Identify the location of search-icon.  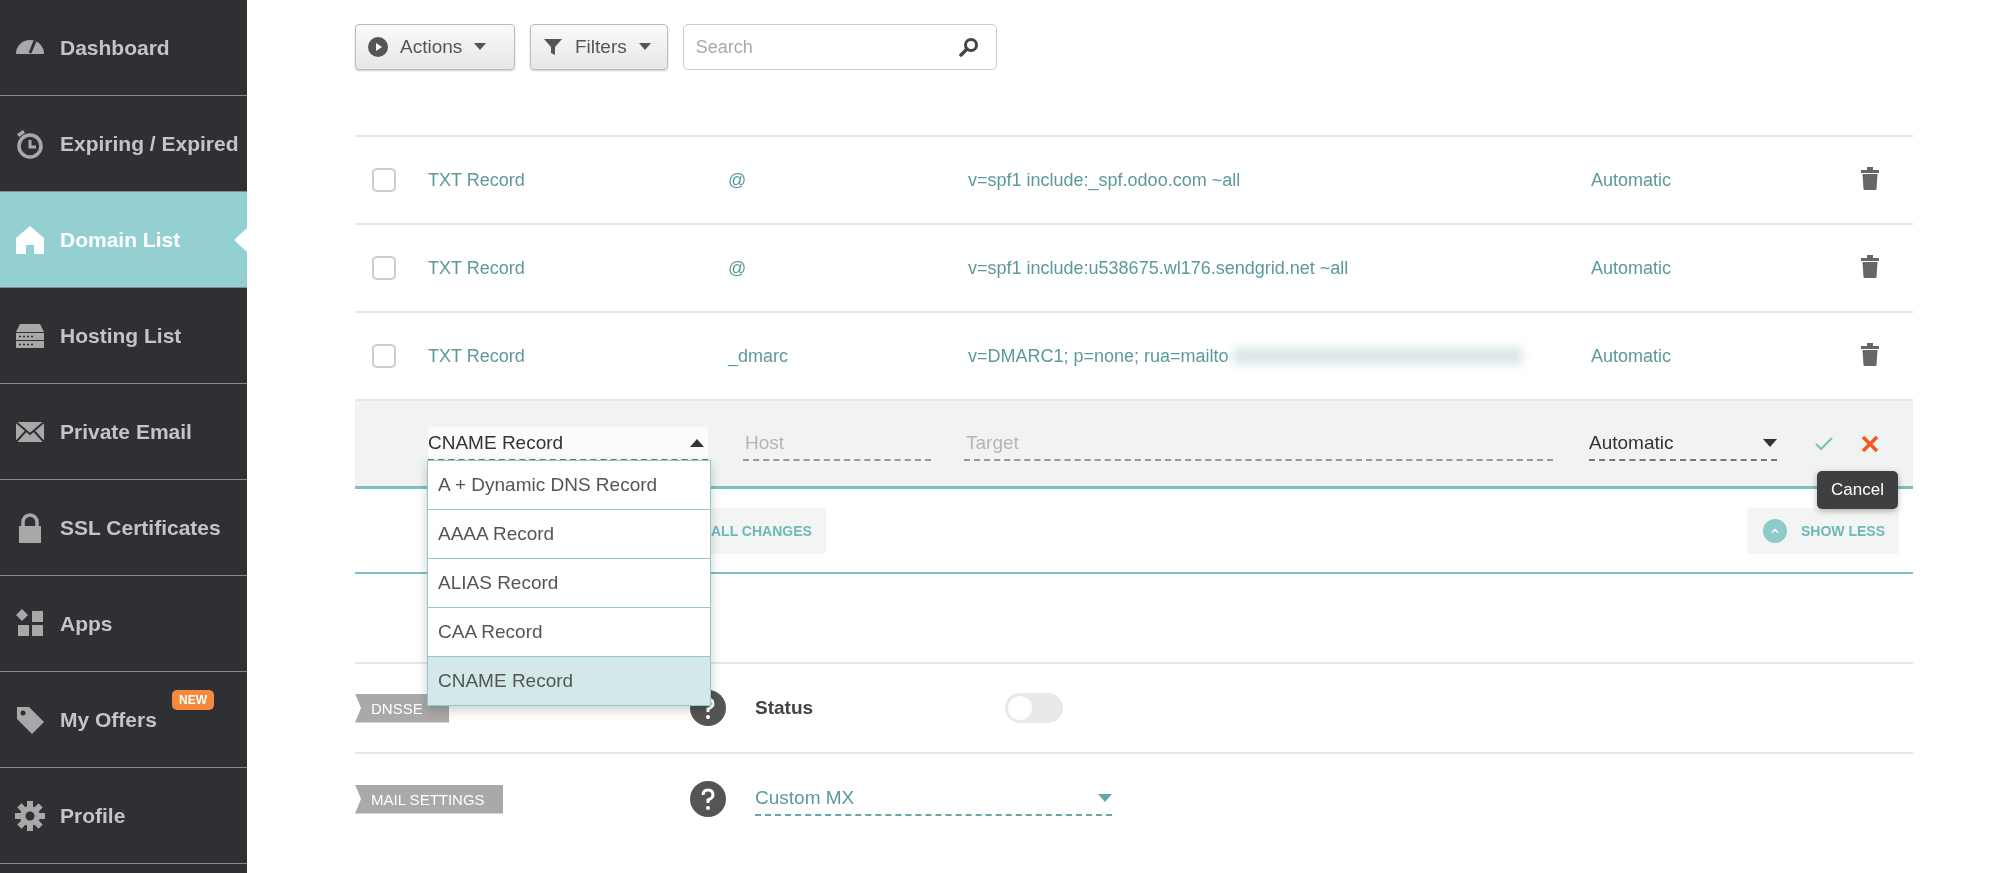
(968, 47).